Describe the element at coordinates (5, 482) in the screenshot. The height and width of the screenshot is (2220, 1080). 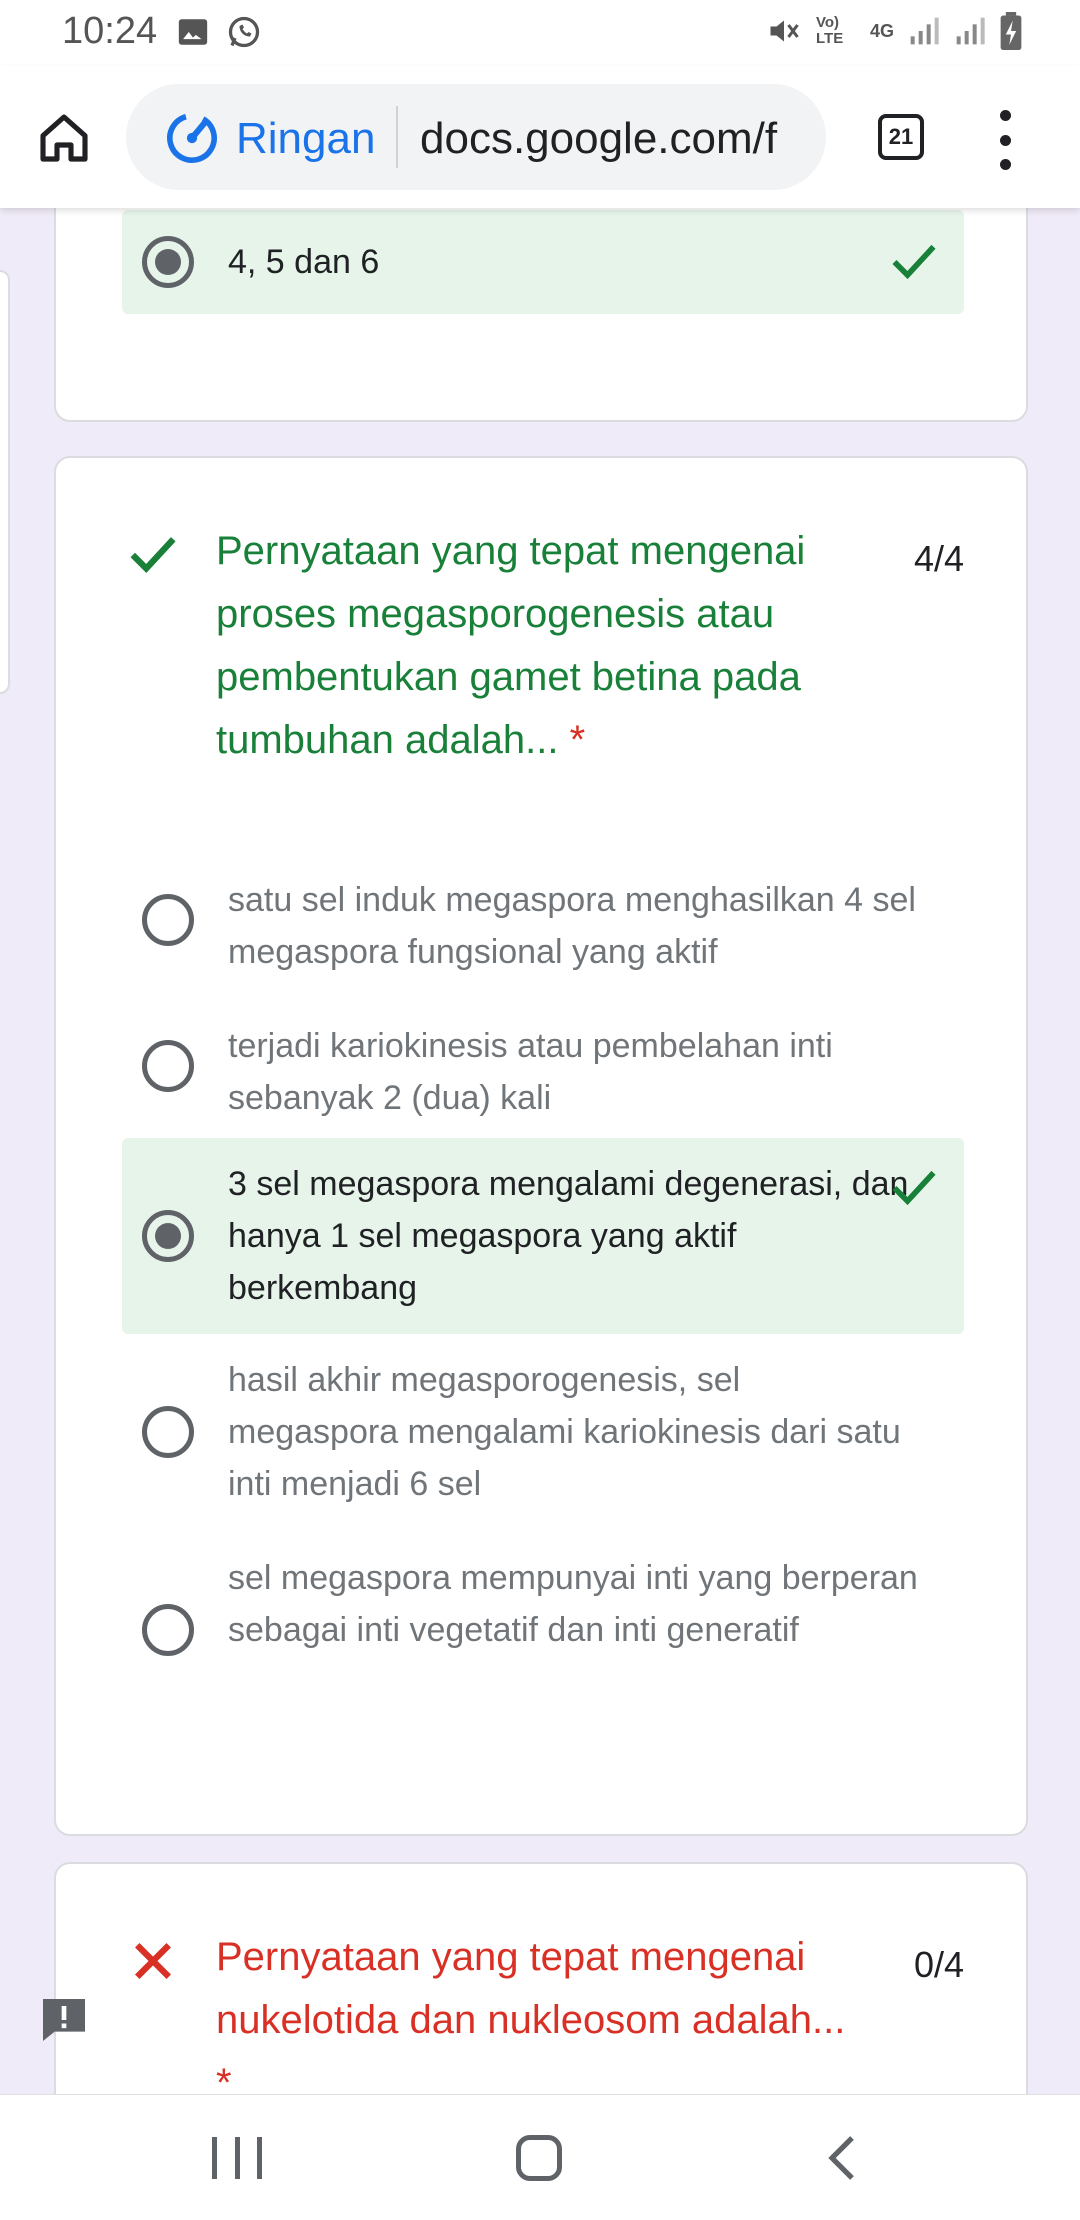
I see `side-panel-tab` at that location.